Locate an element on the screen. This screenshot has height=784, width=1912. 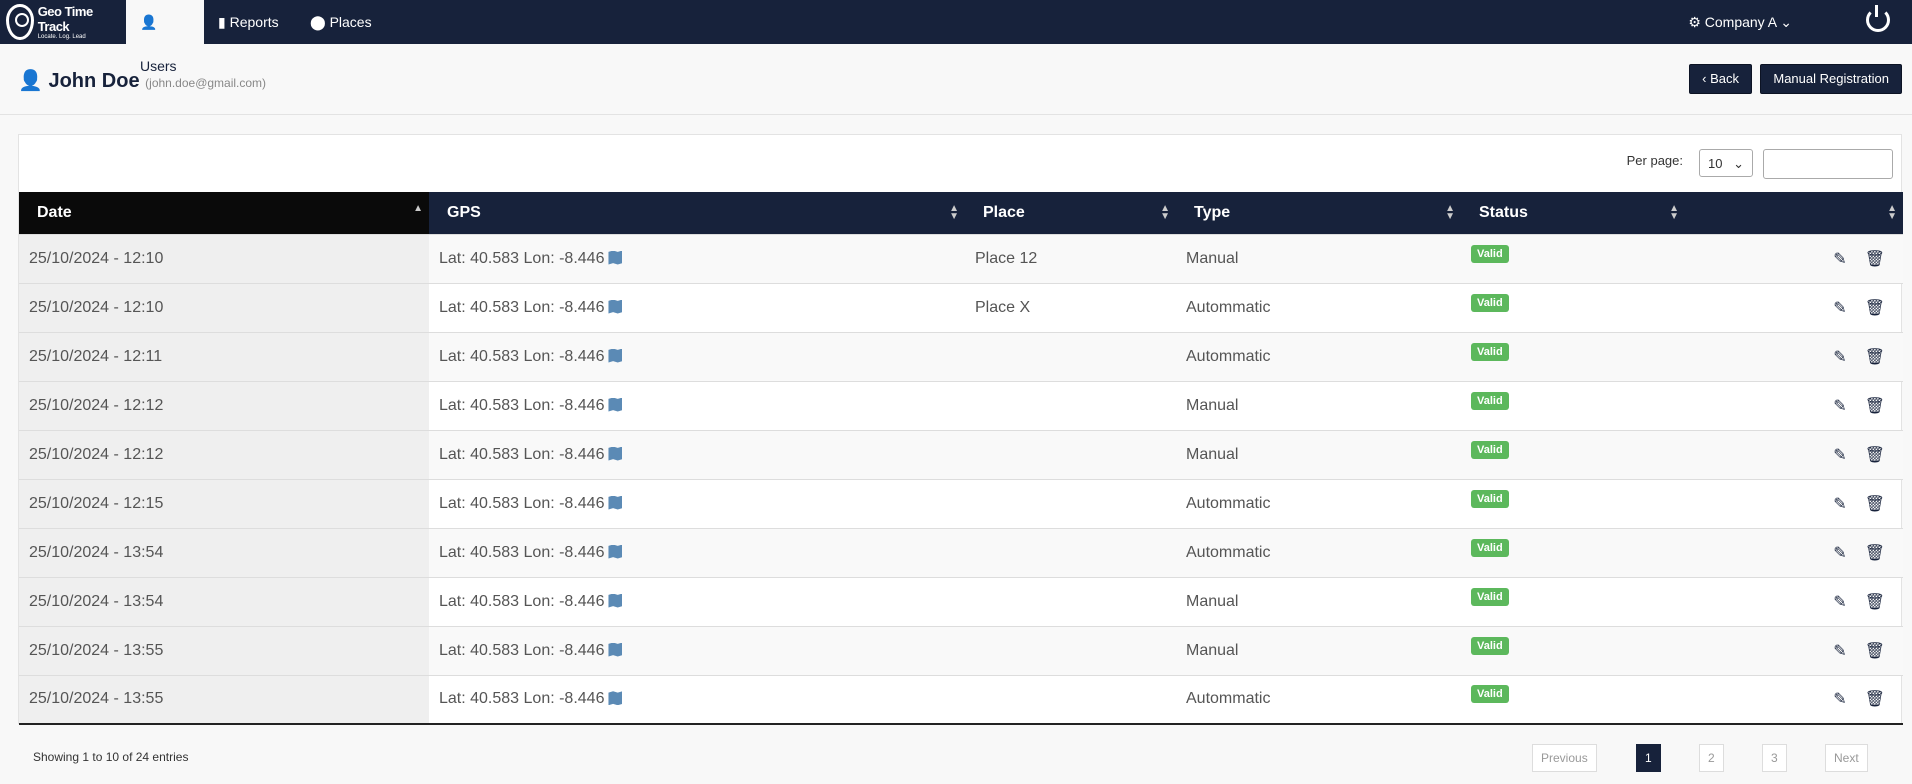
per-page-label: Per page: is located at coordinates (1654, 160).